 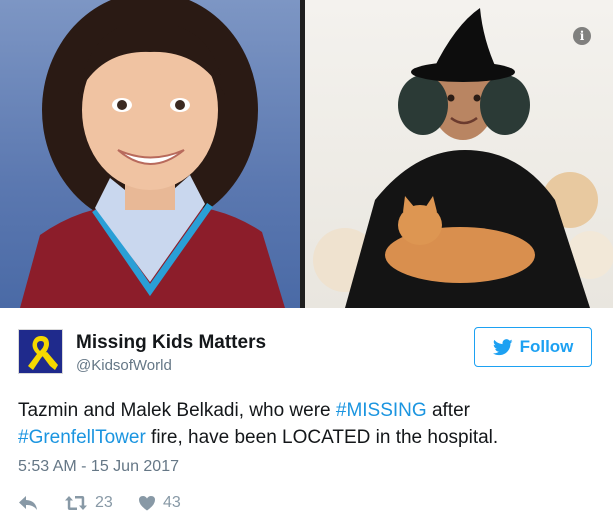 What do you see at coordinates (502, 346) in the screenshot?
I see `twitter-bird-icon` at bounding box center [502, 346].